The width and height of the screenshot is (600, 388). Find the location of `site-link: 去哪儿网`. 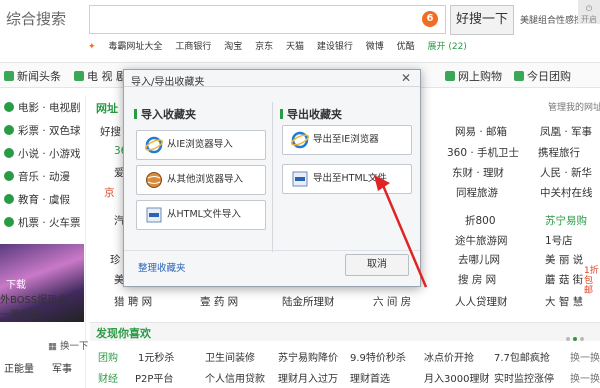

site-link: 去哪儿网 is located at coordinates (479, 259).